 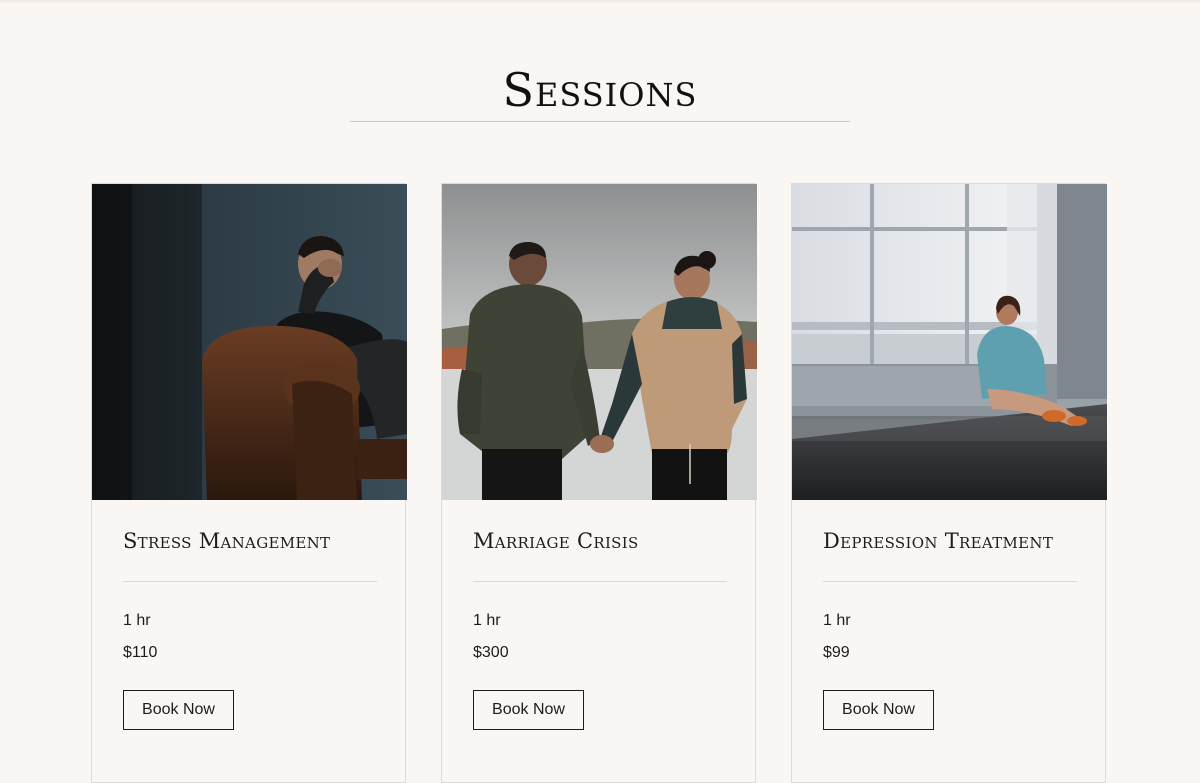 I want to click on couple-holding-hands-photo, so click(x=599, y=342).